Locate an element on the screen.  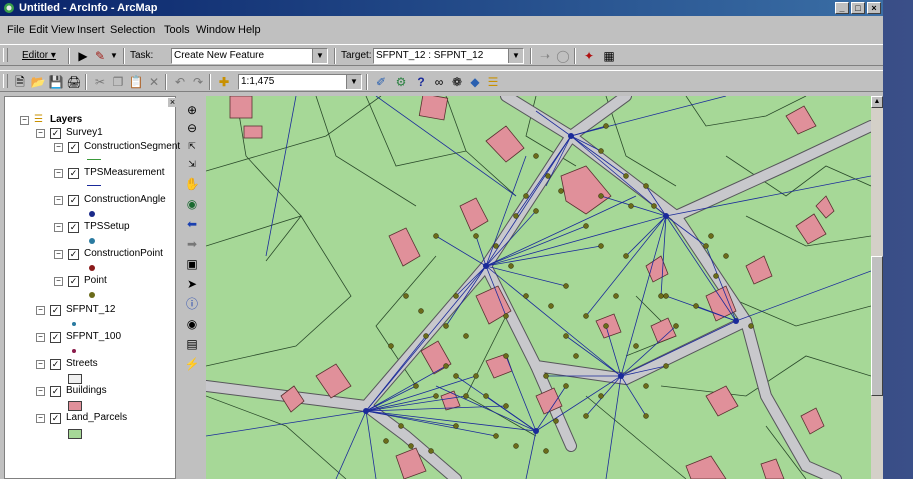
identify-icon: ⓘ is located at coordinates (192, 304).